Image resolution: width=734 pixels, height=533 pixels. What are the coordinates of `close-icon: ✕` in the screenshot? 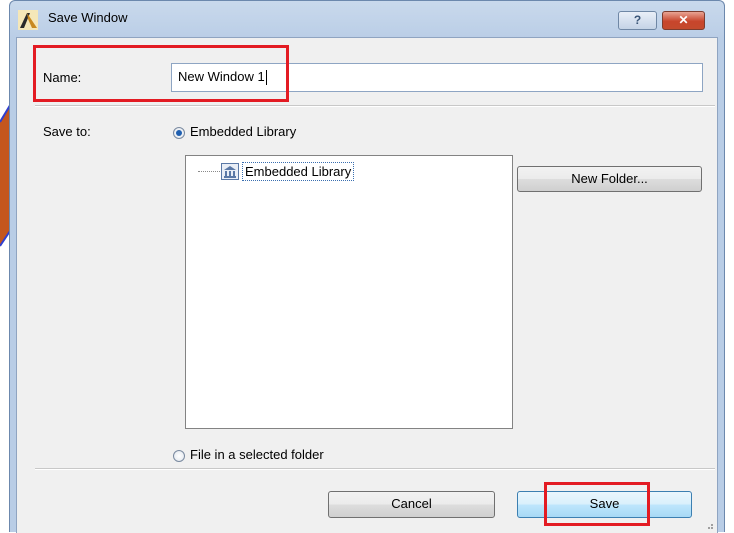 It's located at (683, 20).